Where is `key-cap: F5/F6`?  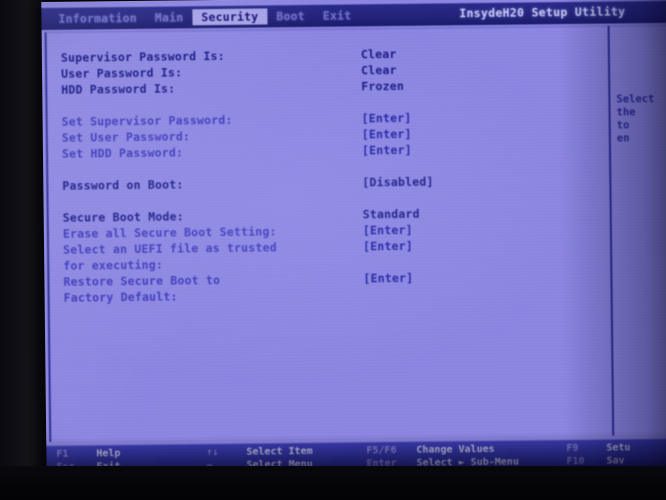
key-cap: F5/F6 is located at coordinates (381, 451).